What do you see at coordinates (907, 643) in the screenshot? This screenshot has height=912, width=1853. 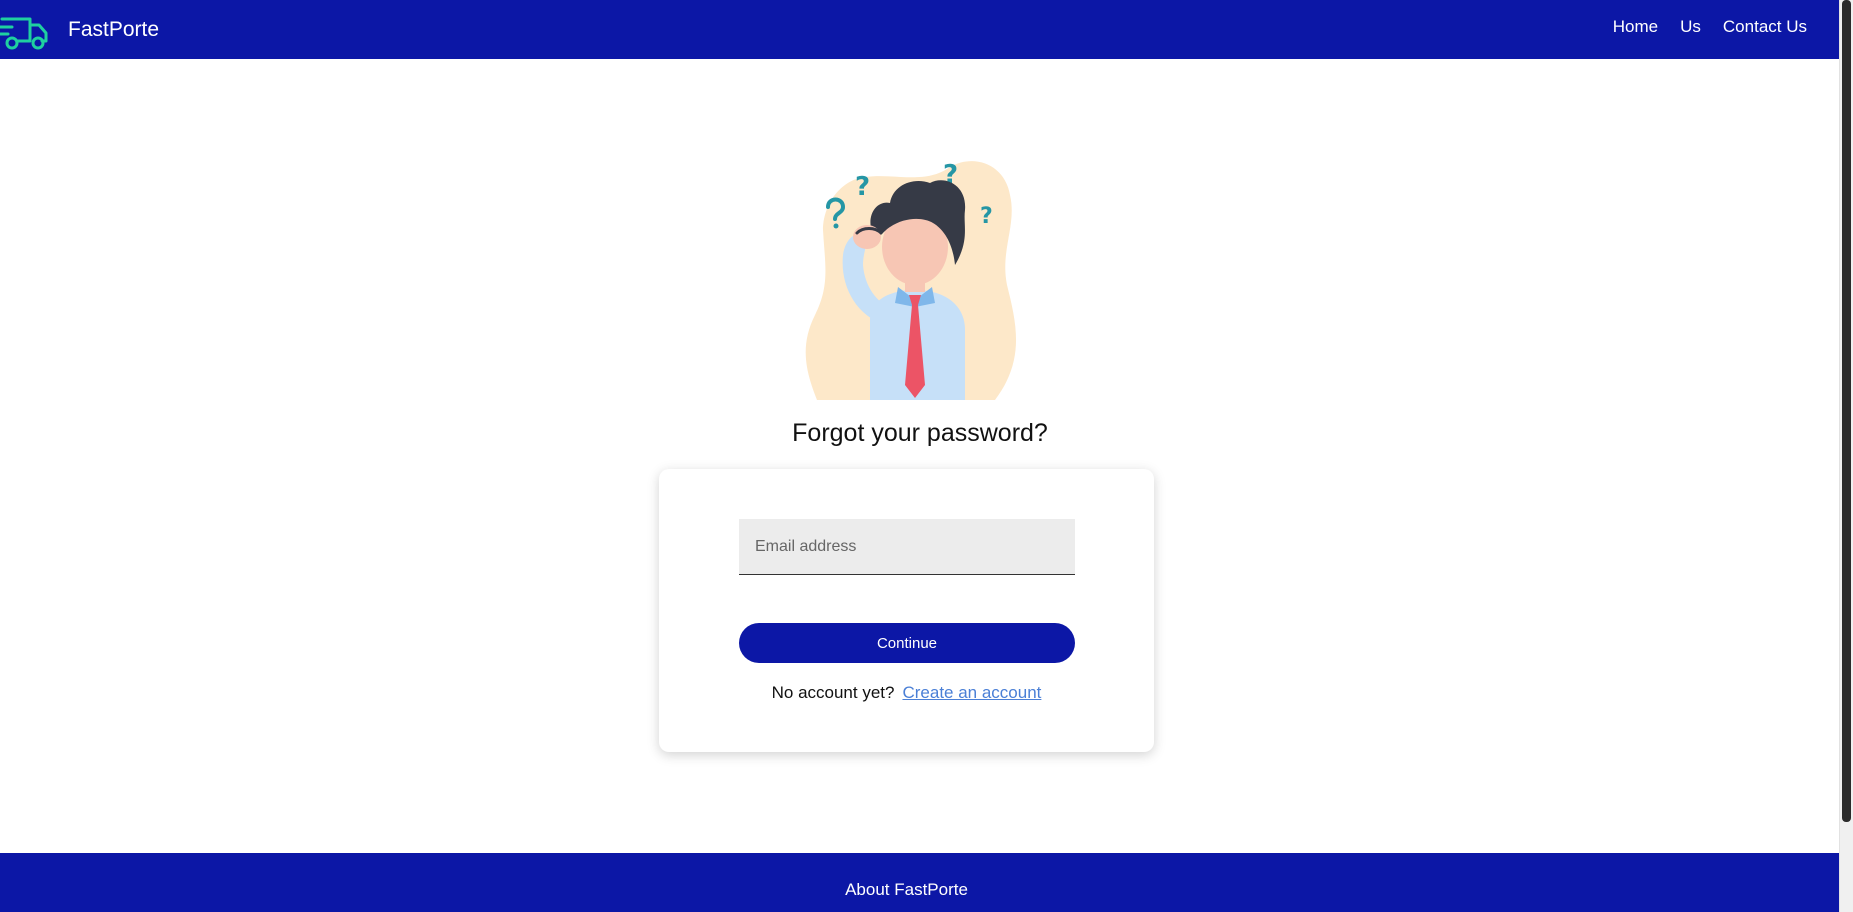 I see `continue-button: Continue` at bounding box center [907, 643].